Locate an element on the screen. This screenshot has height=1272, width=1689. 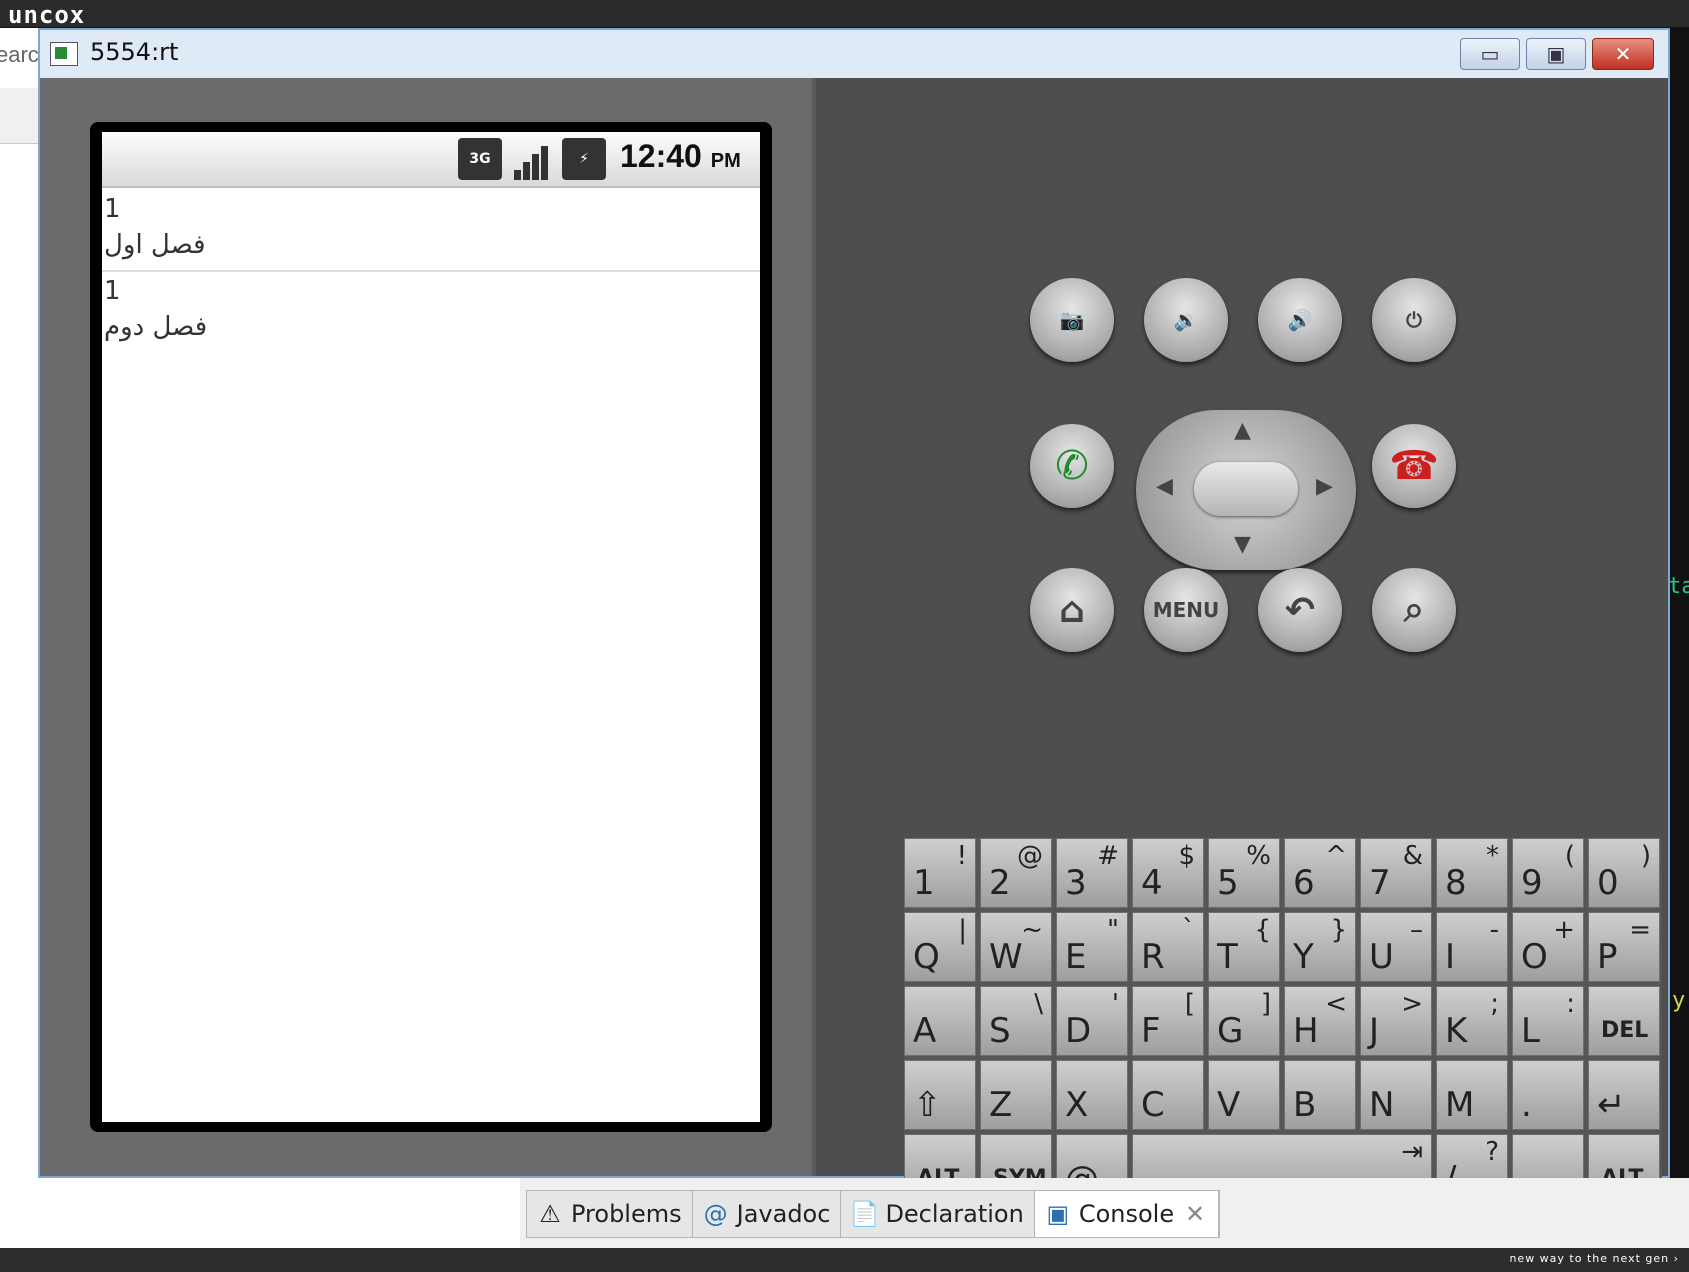
key-label: K is located at coordinates (1456, 1031).